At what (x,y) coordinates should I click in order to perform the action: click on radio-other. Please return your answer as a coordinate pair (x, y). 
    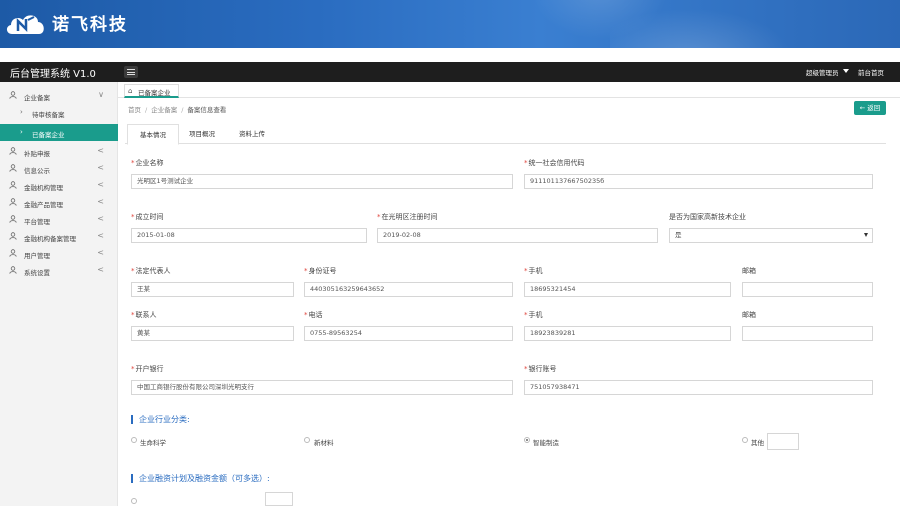
    Looking at the image, I should click on (745, 440).